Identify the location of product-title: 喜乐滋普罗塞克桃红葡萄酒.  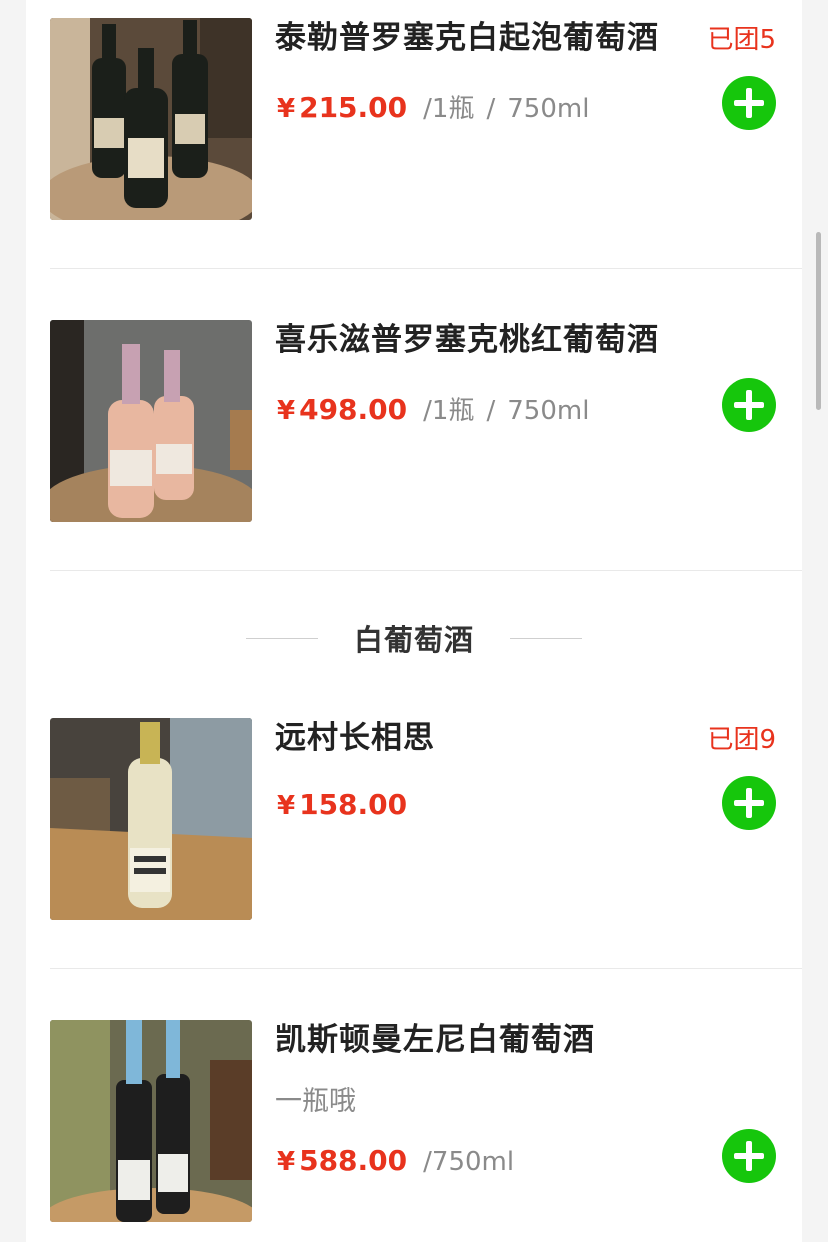
(467, 340).